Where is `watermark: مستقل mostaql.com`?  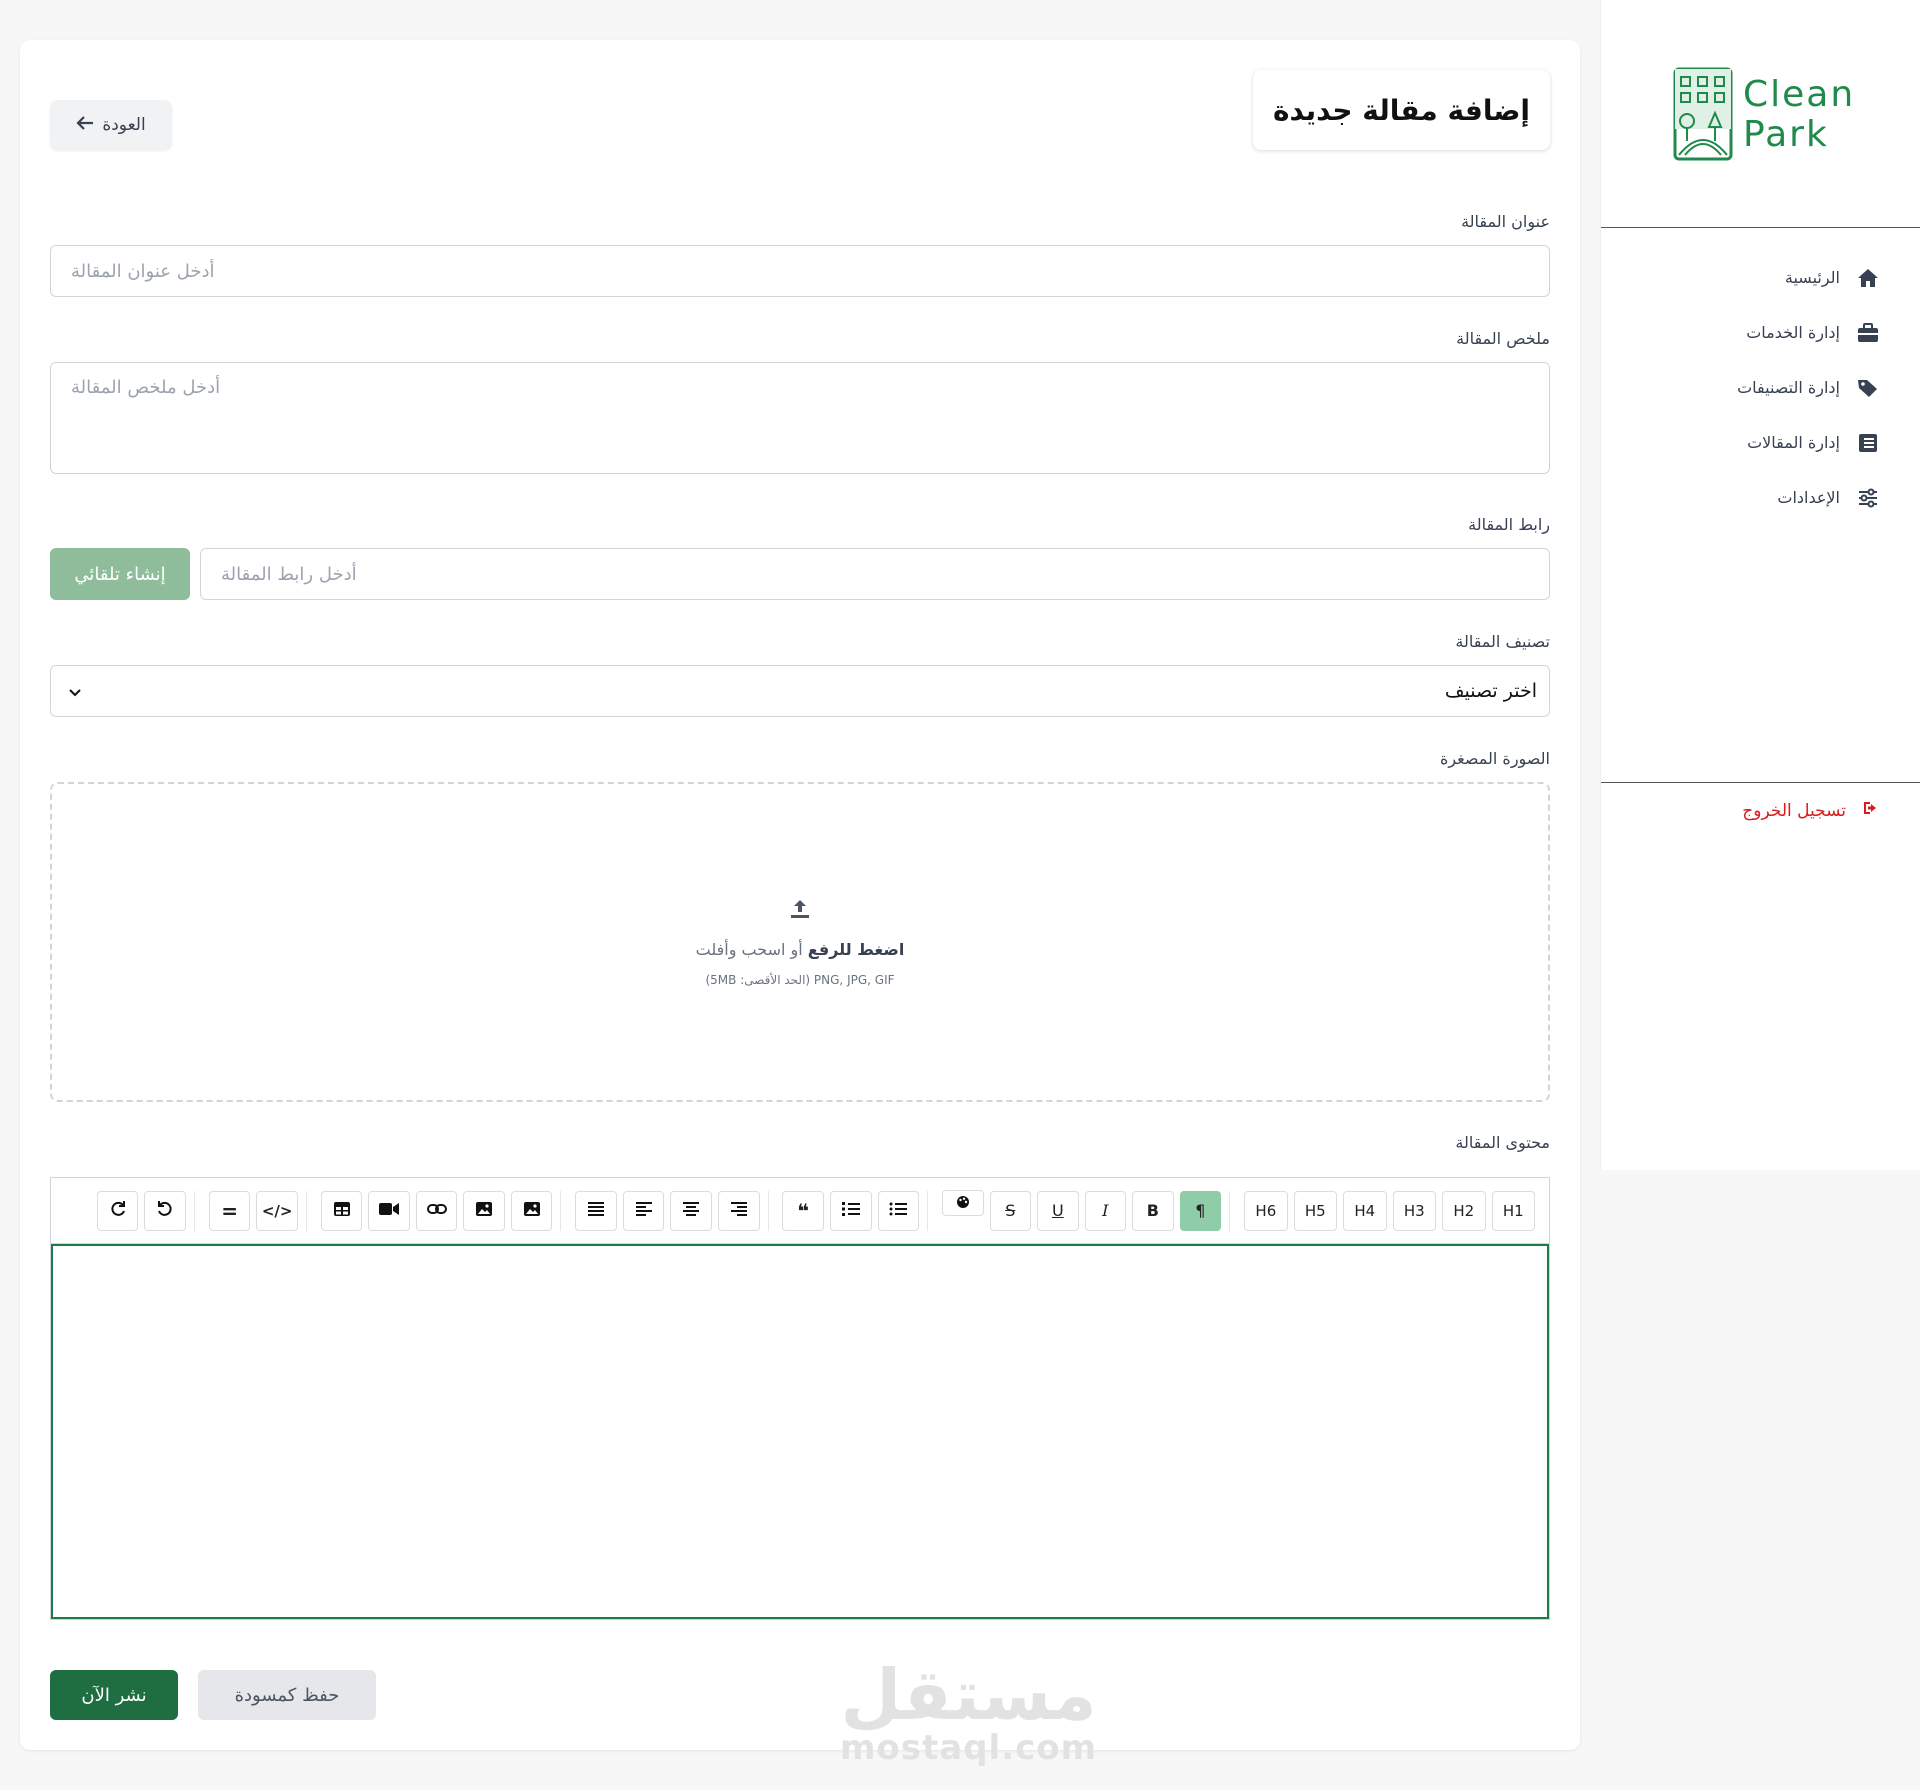 watermark: مستقل mostaql.com is located at coordinates (968, 1713).